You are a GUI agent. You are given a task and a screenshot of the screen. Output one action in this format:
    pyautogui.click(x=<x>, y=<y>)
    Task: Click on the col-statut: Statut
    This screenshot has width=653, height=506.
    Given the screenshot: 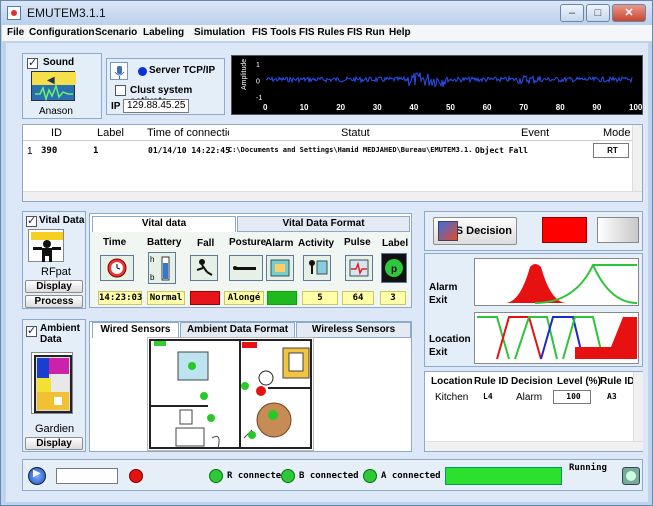 What is the action you would take?
    pyautogui.click(x=355, y=133)
    